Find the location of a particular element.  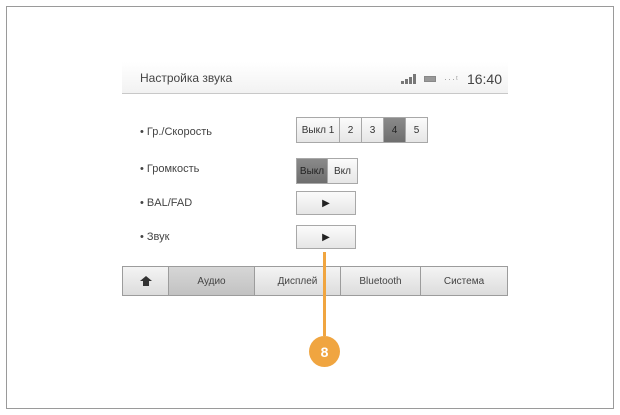

setting-label: • Громкость is located at coordinates (170, 169).